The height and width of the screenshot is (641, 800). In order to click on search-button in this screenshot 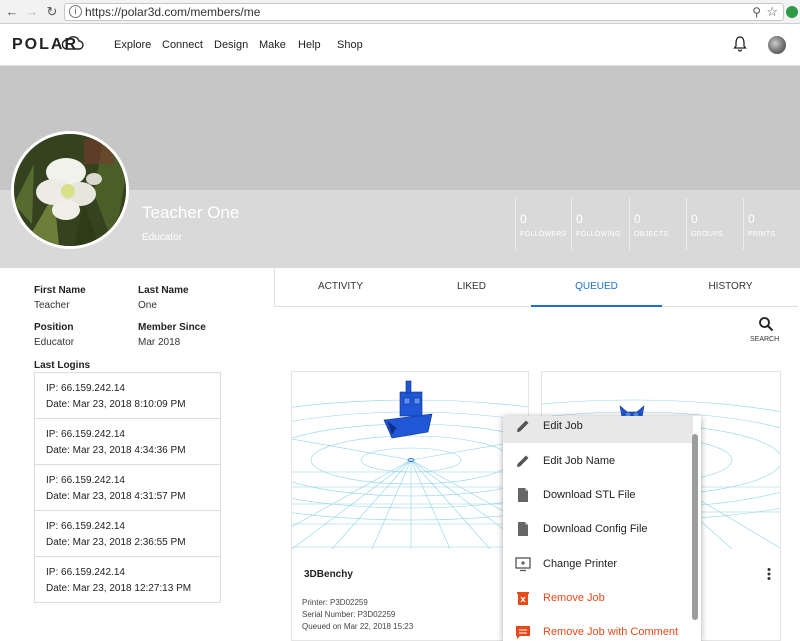, I will do `click(765, 333)`.